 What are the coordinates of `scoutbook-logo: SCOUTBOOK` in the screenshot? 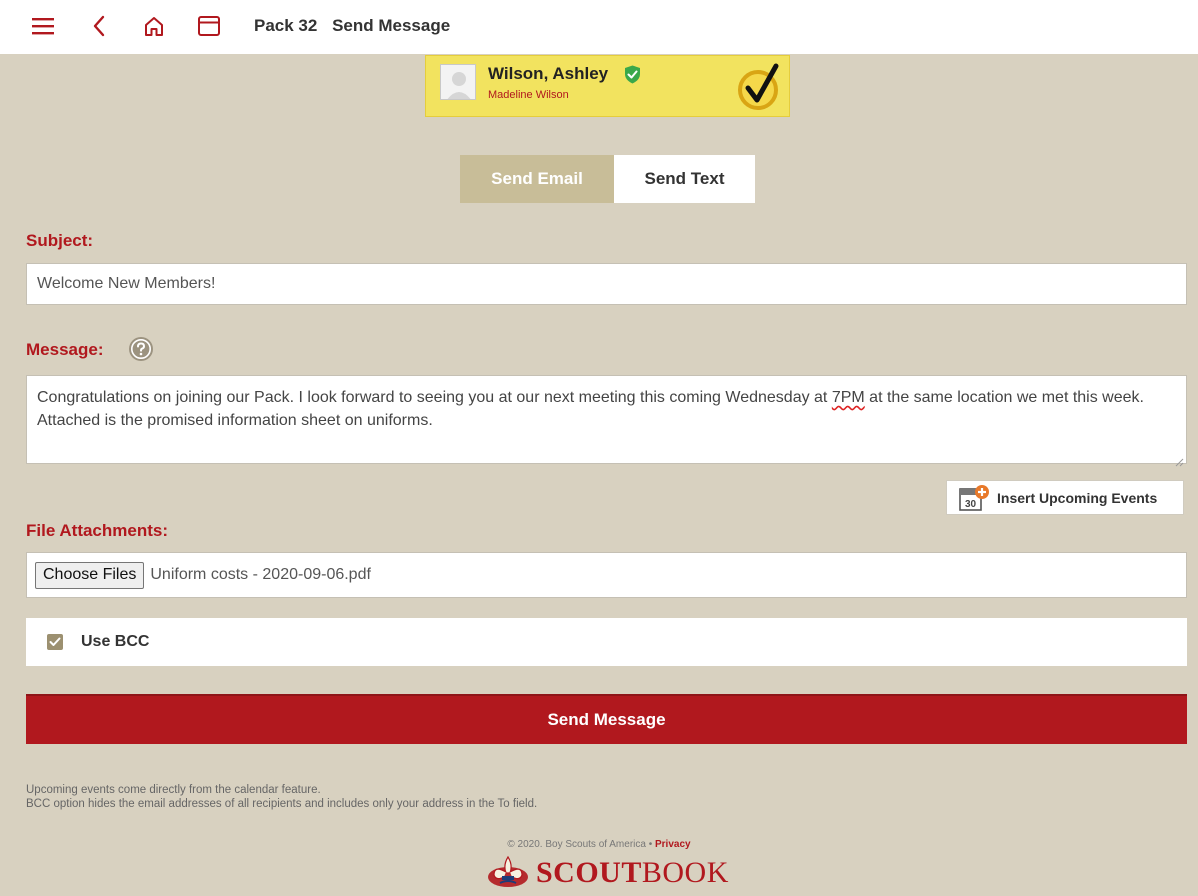 It's located at (607, 873).